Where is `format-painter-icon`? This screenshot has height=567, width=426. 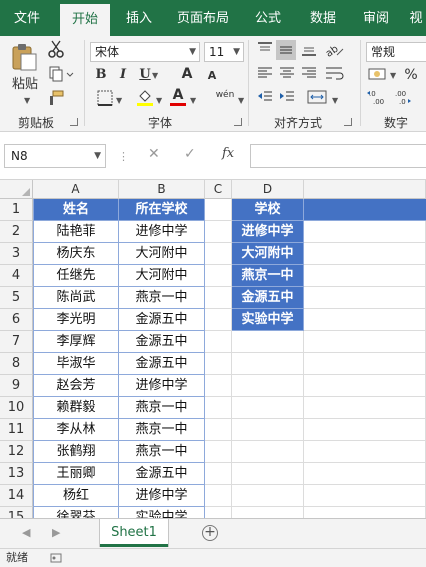 format-painter-icon is located at coordinates (56, 101).